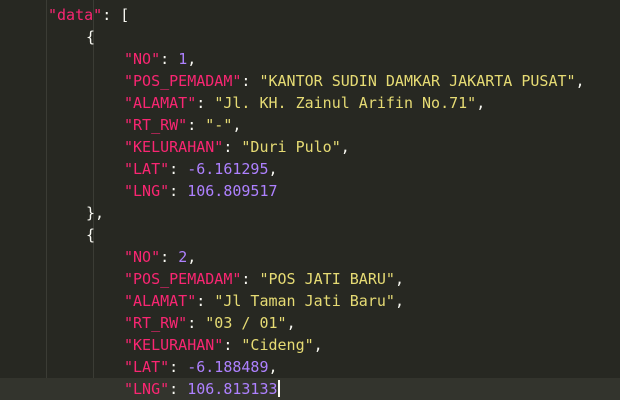  What do you see at coordinates (310, 213) in the screenshot?
I see `code-line: },` at bounding box center [310, 213].